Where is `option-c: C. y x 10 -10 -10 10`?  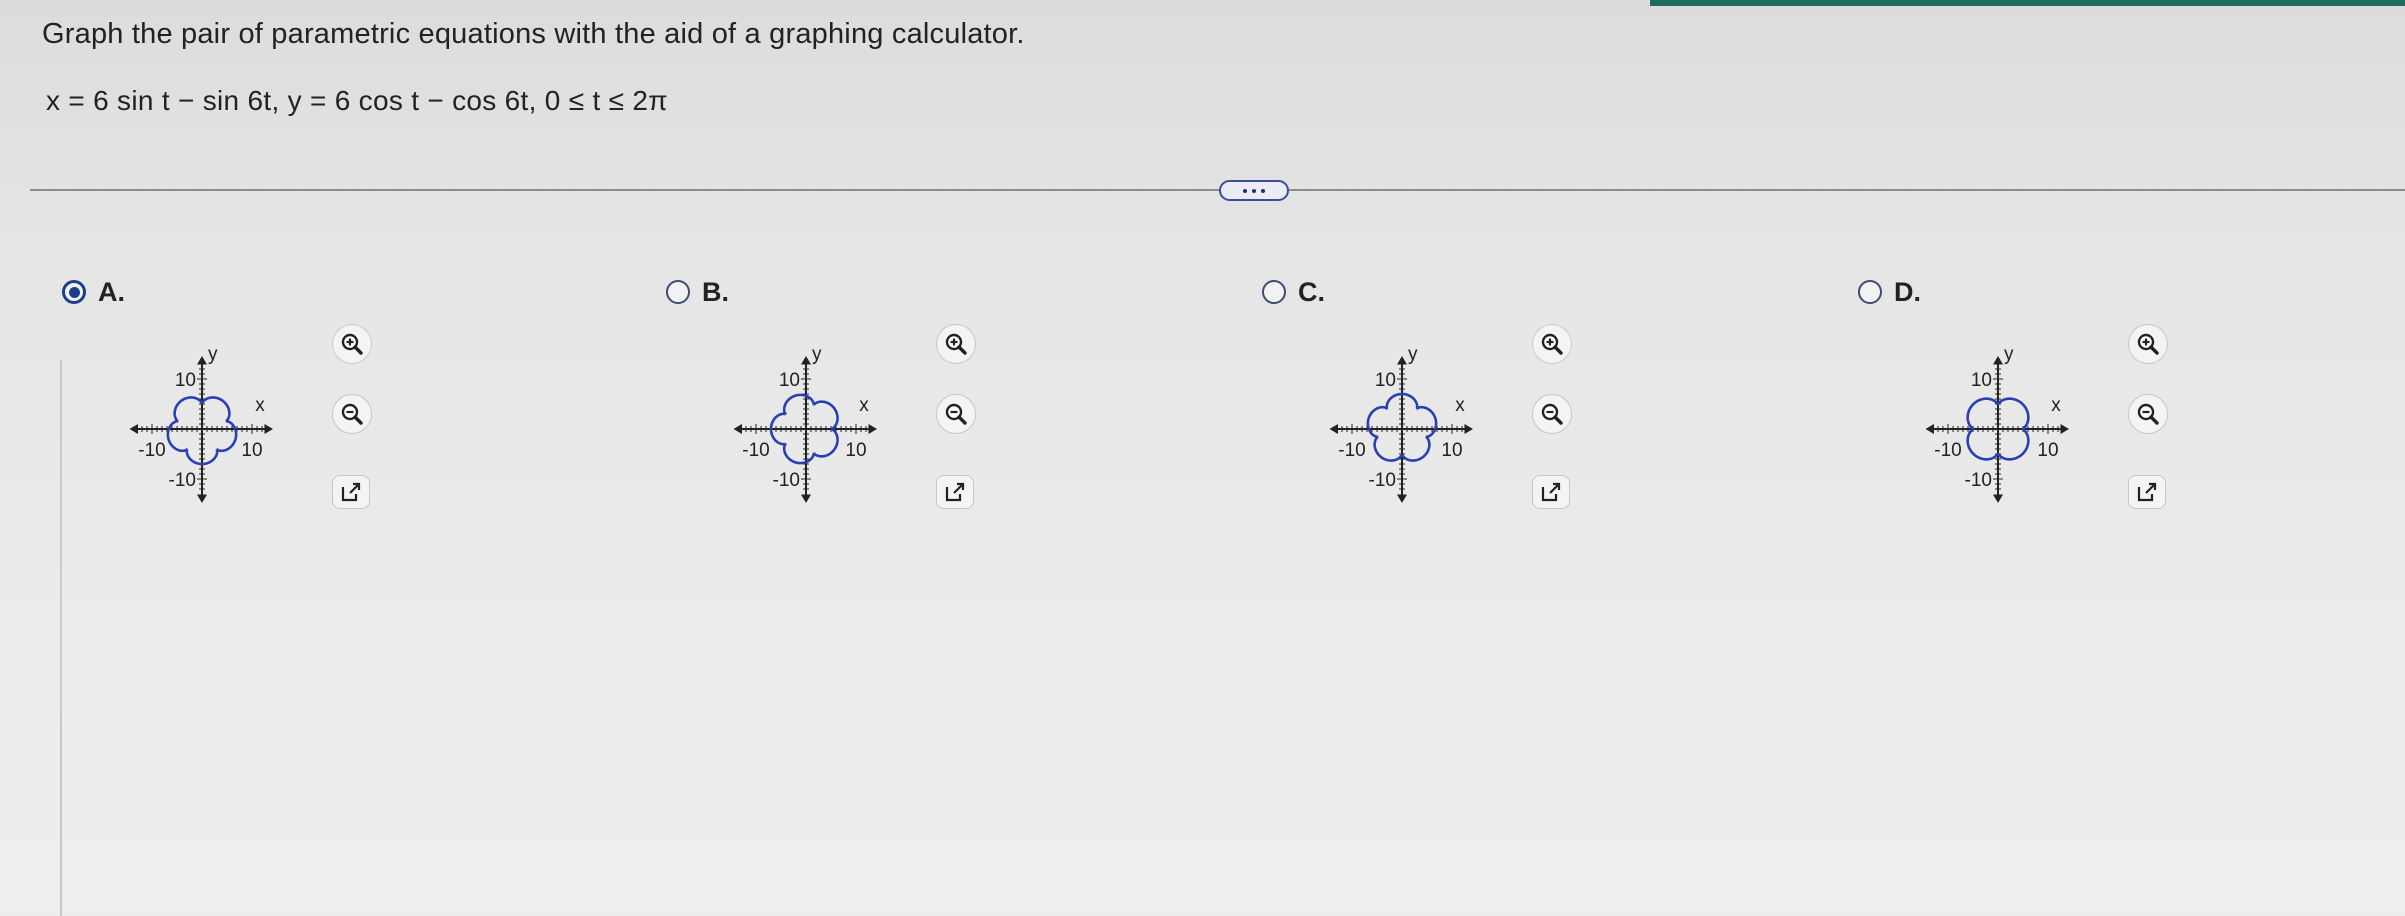 option-c: C. y x 10 -10 -10 10 is located at coordinates (1542, 432).